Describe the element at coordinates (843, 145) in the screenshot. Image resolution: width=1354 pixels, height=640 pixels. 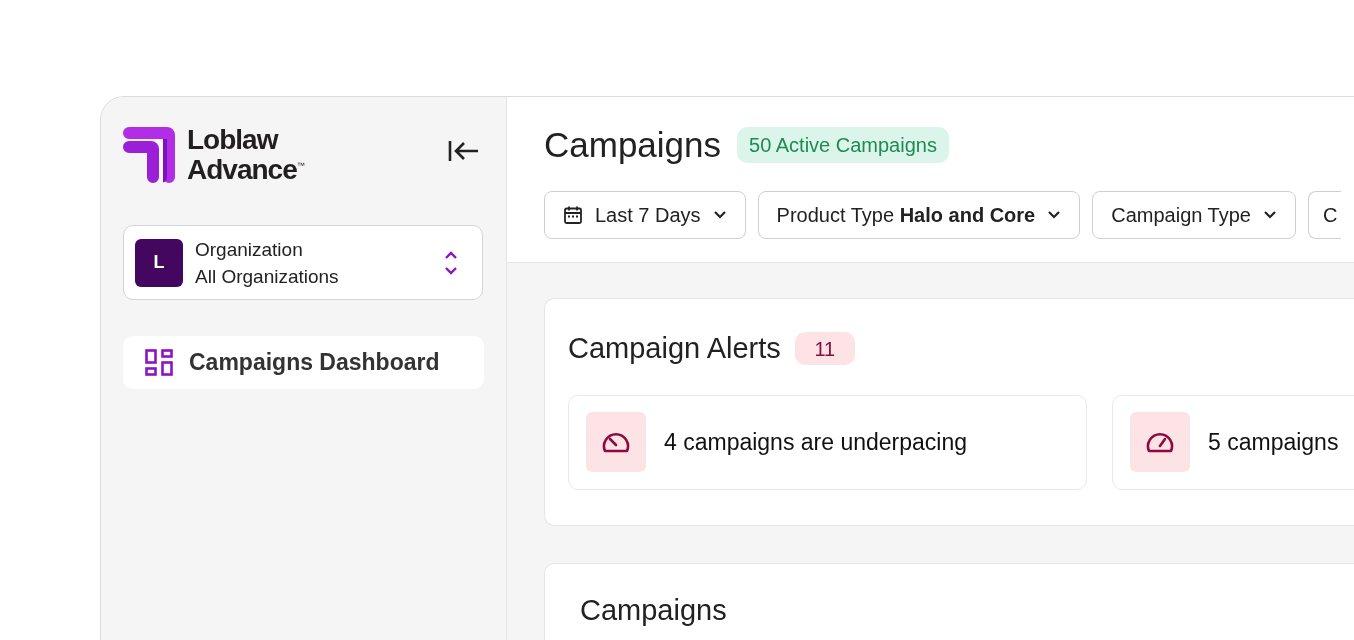
I see `active-campaigns-badge: 50 Active Campaigns` at that location.